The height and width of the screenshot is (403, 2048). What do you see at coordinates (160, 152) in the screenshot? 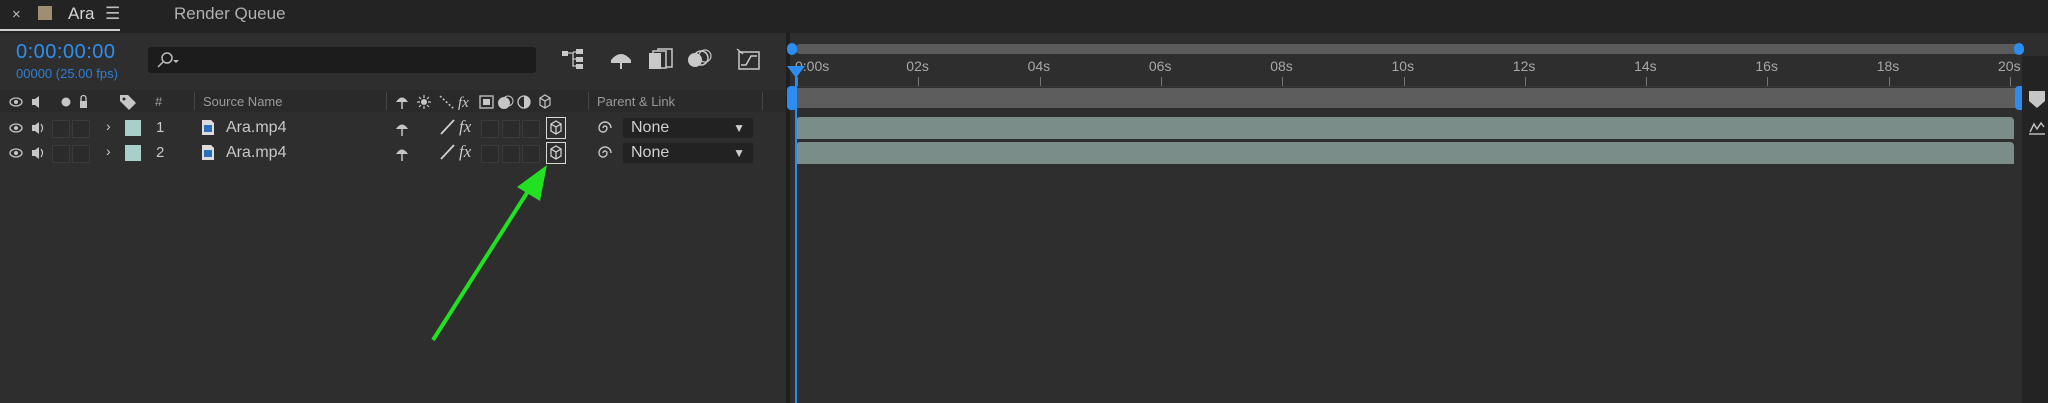
I see `layer-number: 2` at bounding box center [160, 152].